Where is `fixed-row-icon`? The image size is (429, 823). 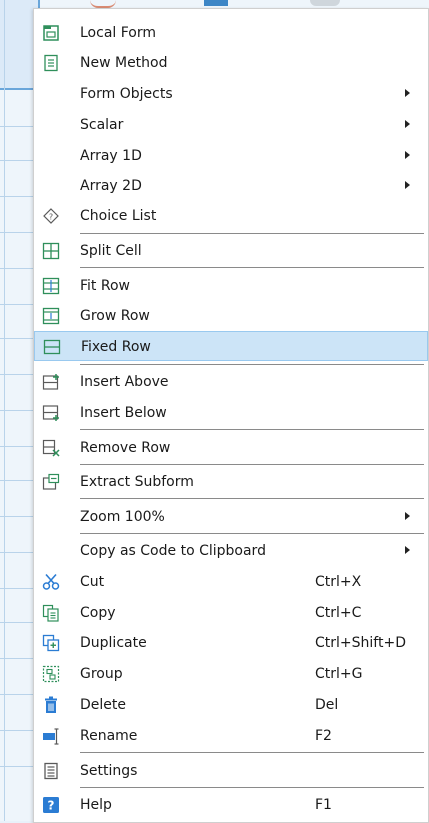
fixed-row-icon is located at coordinates (52, 347).